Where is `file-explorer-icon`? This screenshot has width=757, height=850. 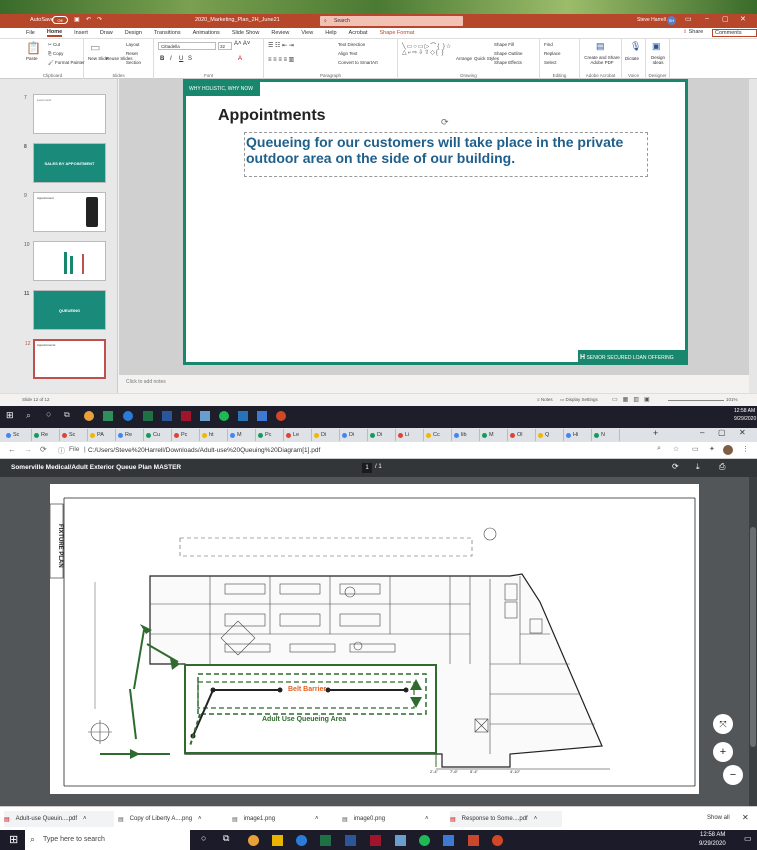 file-explorer-icon is located at coordinates (277, 840).